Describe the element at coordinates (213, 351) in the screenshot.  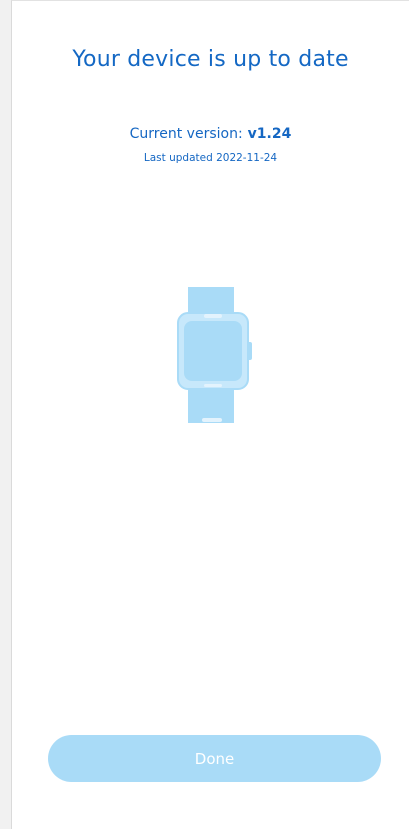
I see `watch-screen` at that location.